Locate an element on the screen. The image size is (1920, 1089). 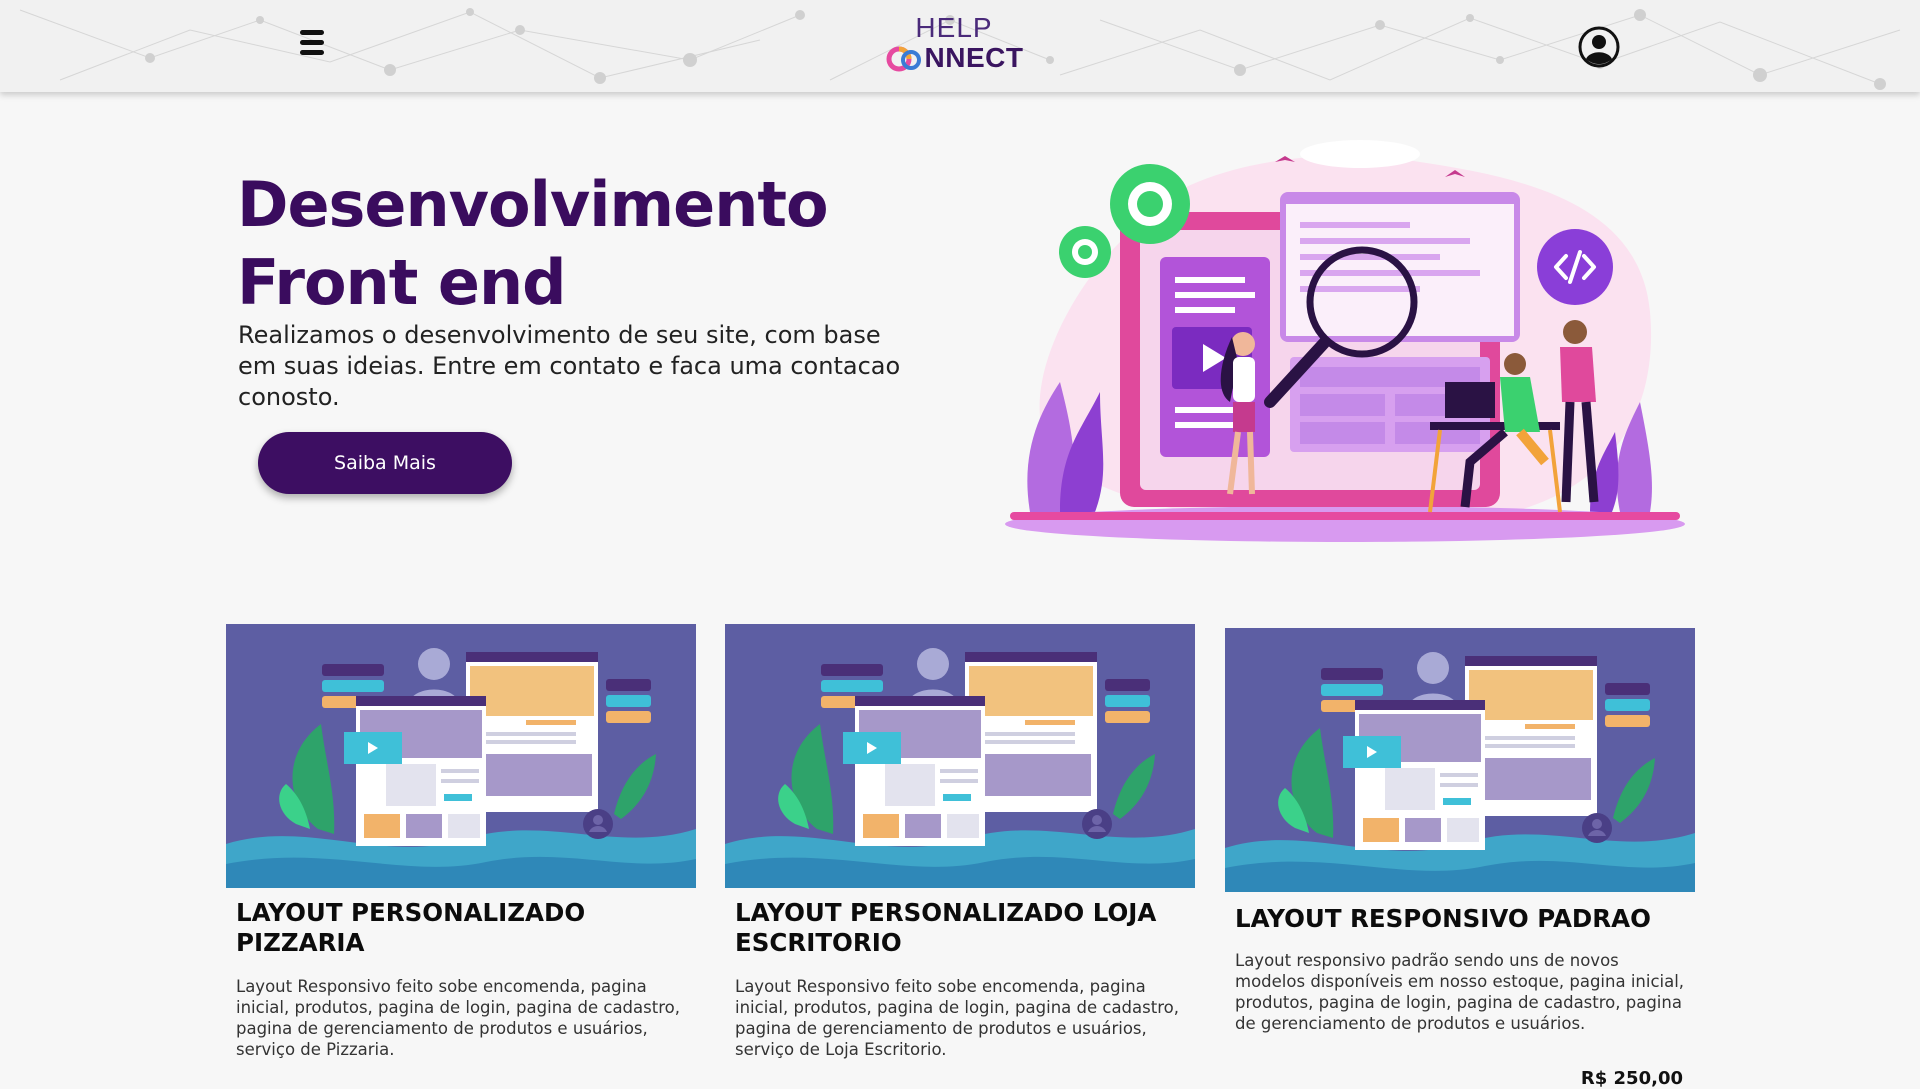
hero-illustration is located at coordinates (1345, 341).